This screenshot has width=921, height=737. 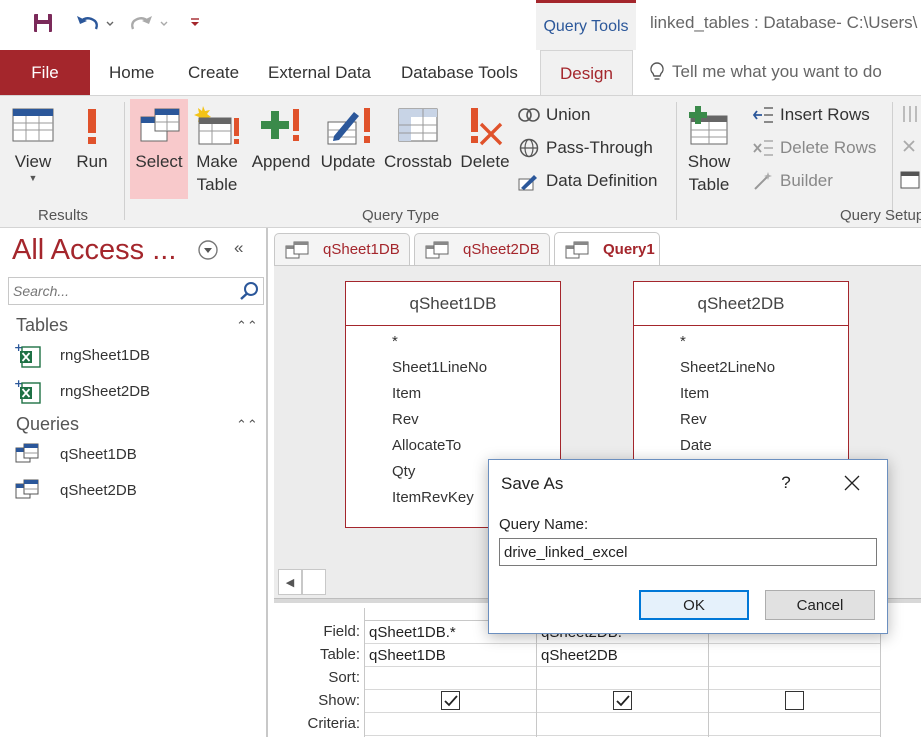 I want to click on query-name-label: Query Name:, so click(x=544, y=524).